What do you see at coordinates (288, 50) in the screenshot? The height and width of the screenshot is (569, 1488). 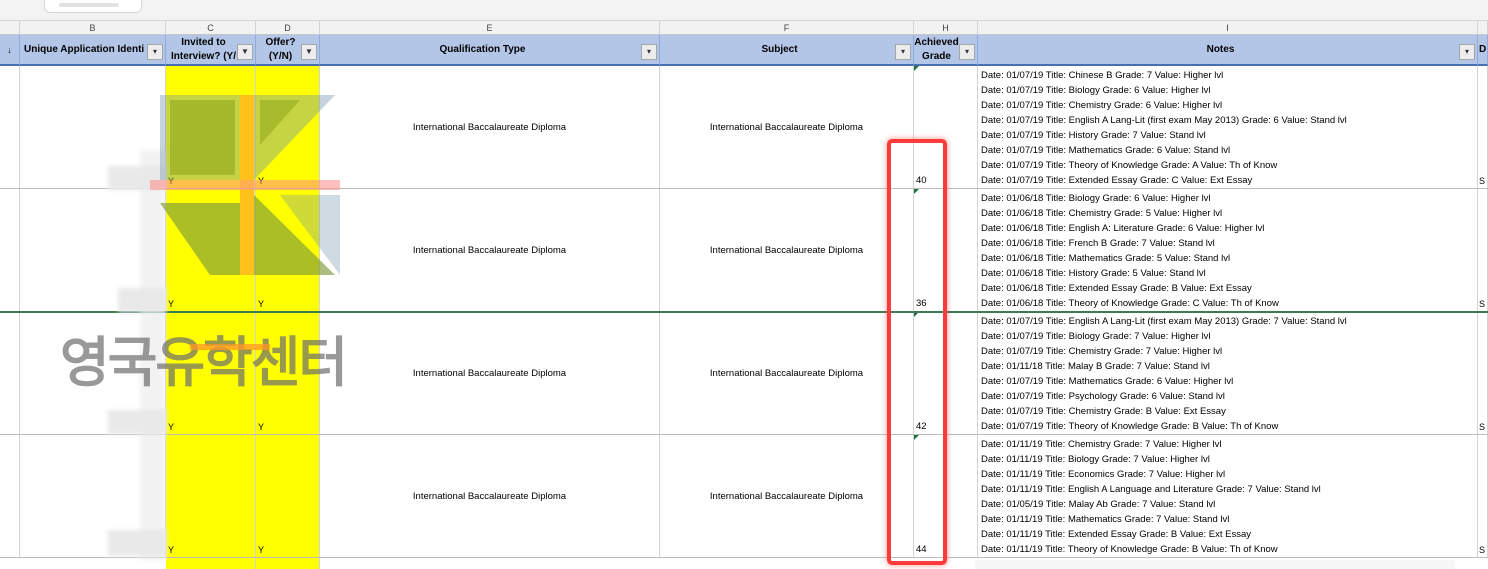 I see `header-offer: Offer? (Y/N) ▼` at bounding box center [288, 50].